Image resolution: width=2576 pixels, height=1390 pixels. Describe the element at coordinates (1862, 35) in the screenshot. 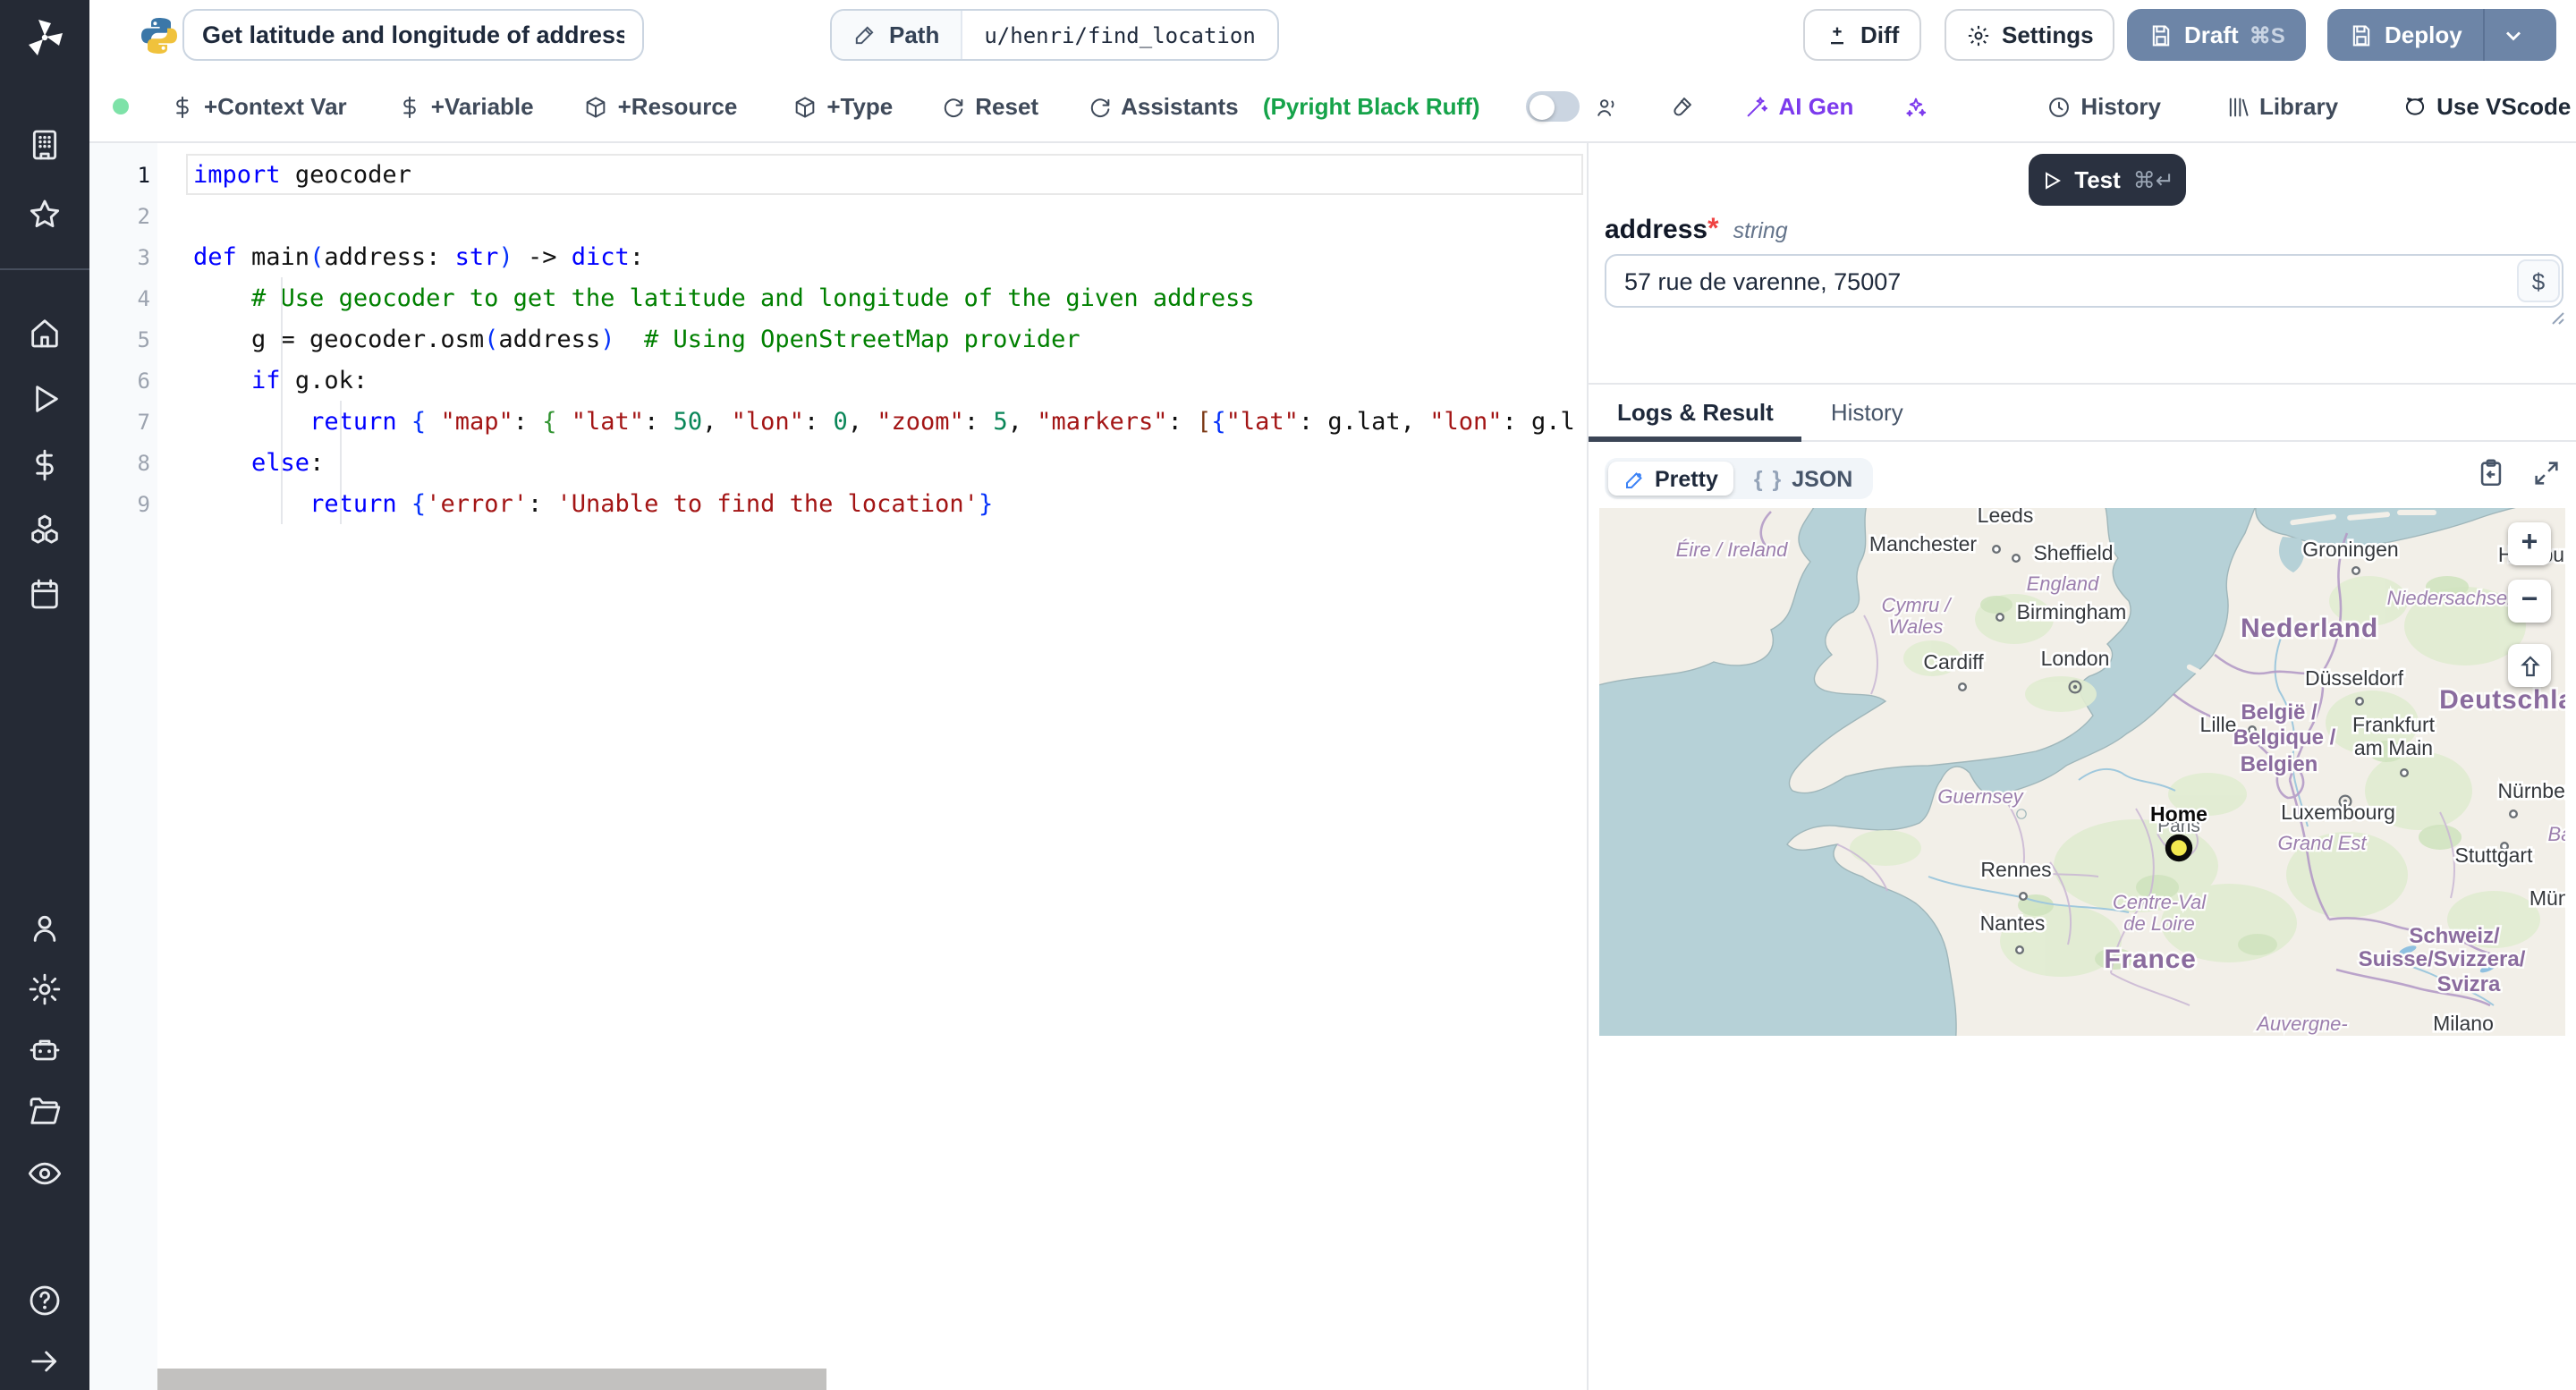

I see `diff-button: Diff` at that location.